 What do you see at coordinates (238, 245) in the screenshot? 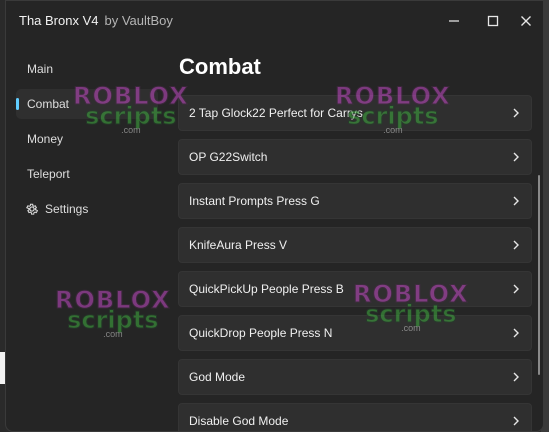
I see `option-label: KnifeAura Press V` at bounding box center [238, 245].